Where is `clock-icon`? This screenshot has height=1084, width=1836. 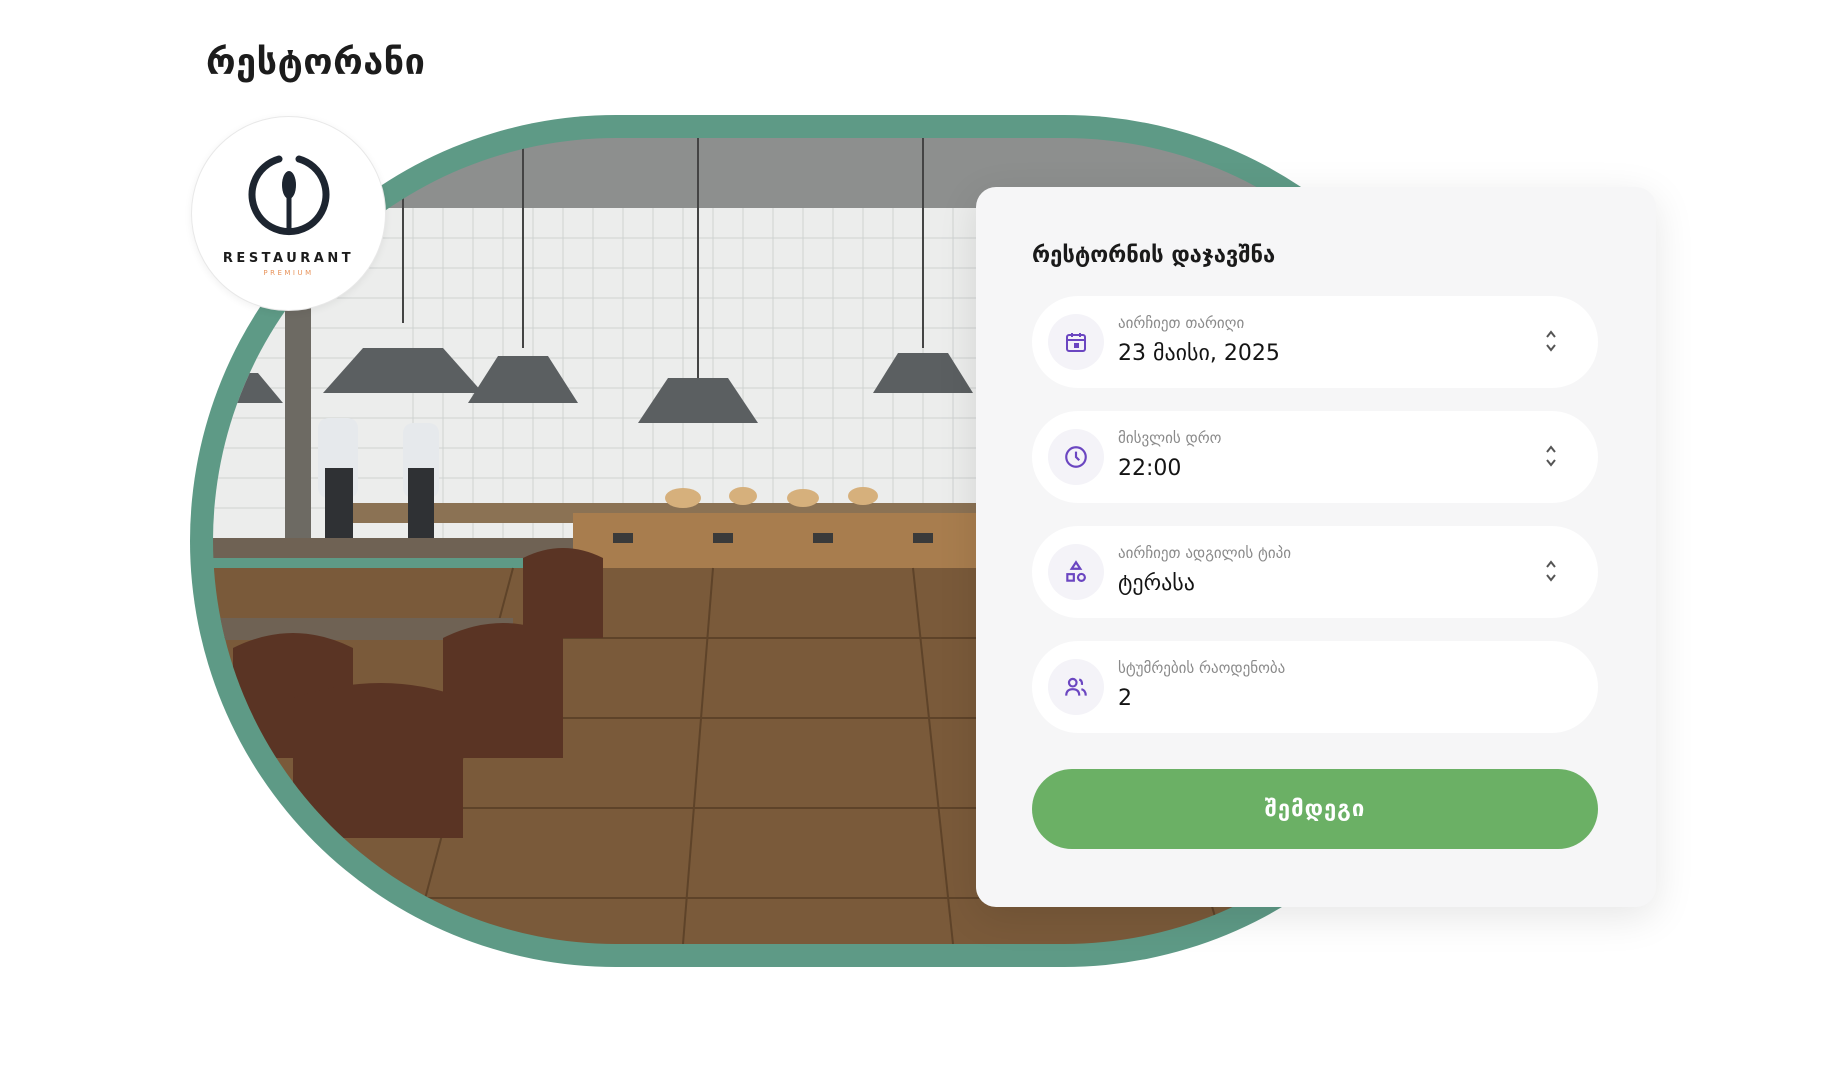
clock-icon is located at coordinates (1076, 457).